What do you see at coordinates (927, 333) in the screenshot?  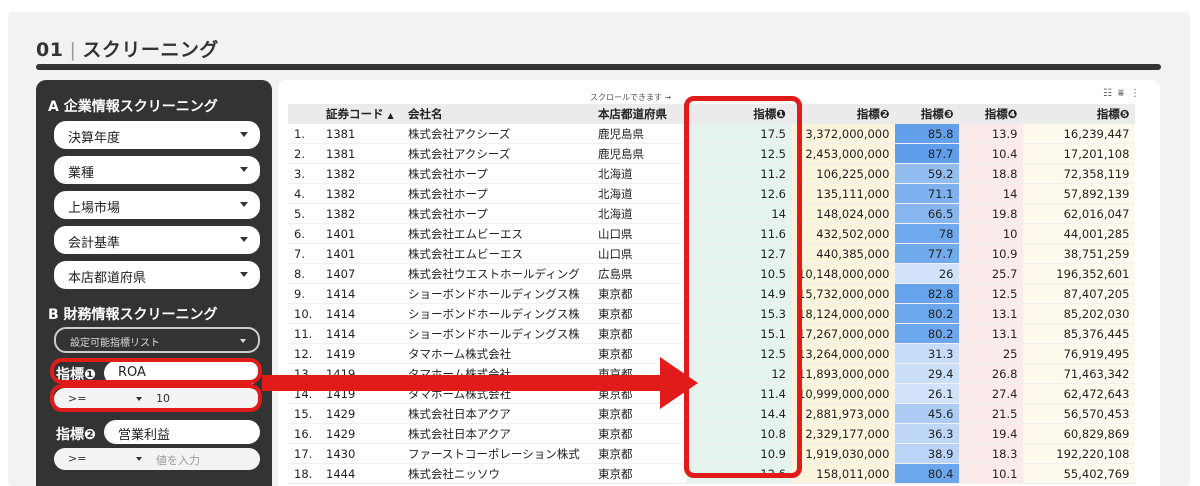 I see `cell-i3: 80.2` at bounding box center [927, 333].